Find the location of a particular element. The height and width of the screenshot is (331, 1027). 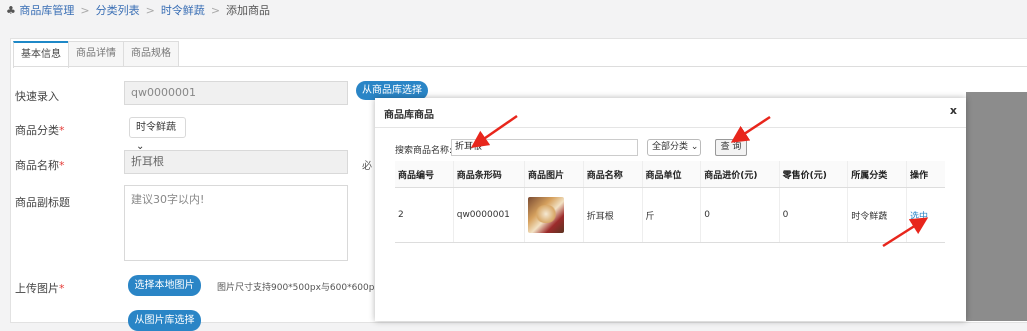

arrow-to-search-input is located at coordinates (494, 131).